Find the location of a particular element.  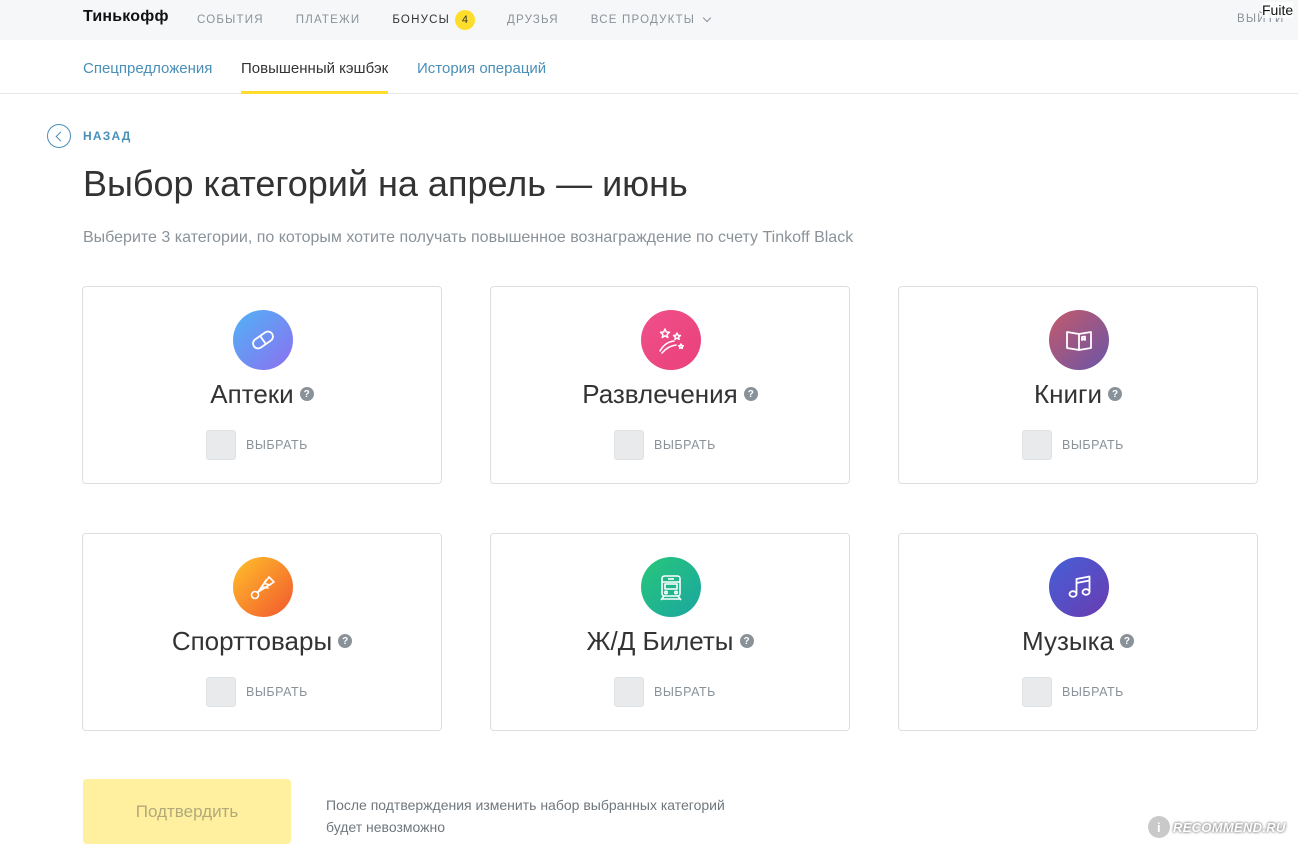

category-name: Музыка is located at coordinates (1068, 641).